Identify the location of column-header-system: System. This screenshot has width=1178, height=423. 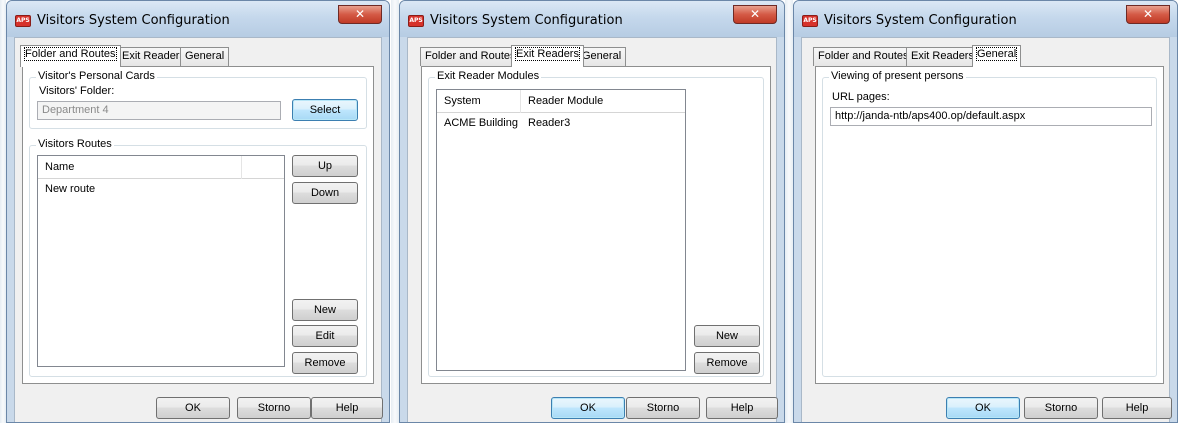
(479, 101).